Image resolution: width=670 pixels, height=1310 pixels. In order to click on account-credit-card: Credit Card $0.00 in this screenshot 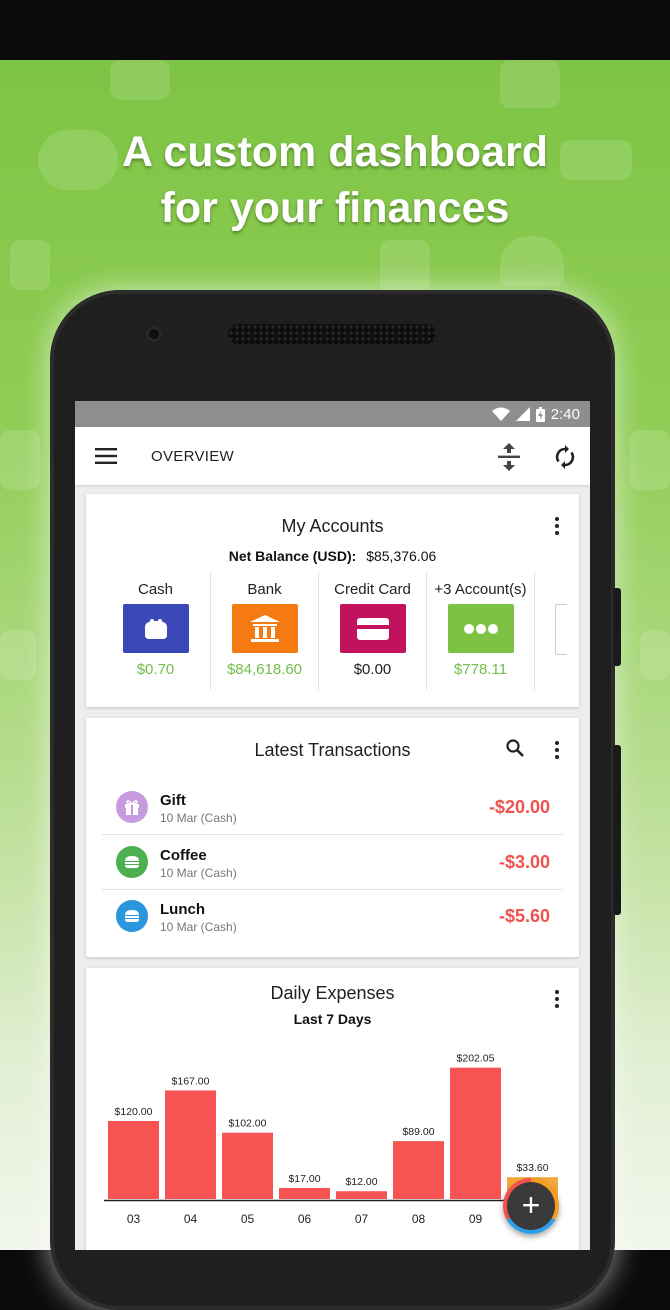, I will do `click(372, 631)`.